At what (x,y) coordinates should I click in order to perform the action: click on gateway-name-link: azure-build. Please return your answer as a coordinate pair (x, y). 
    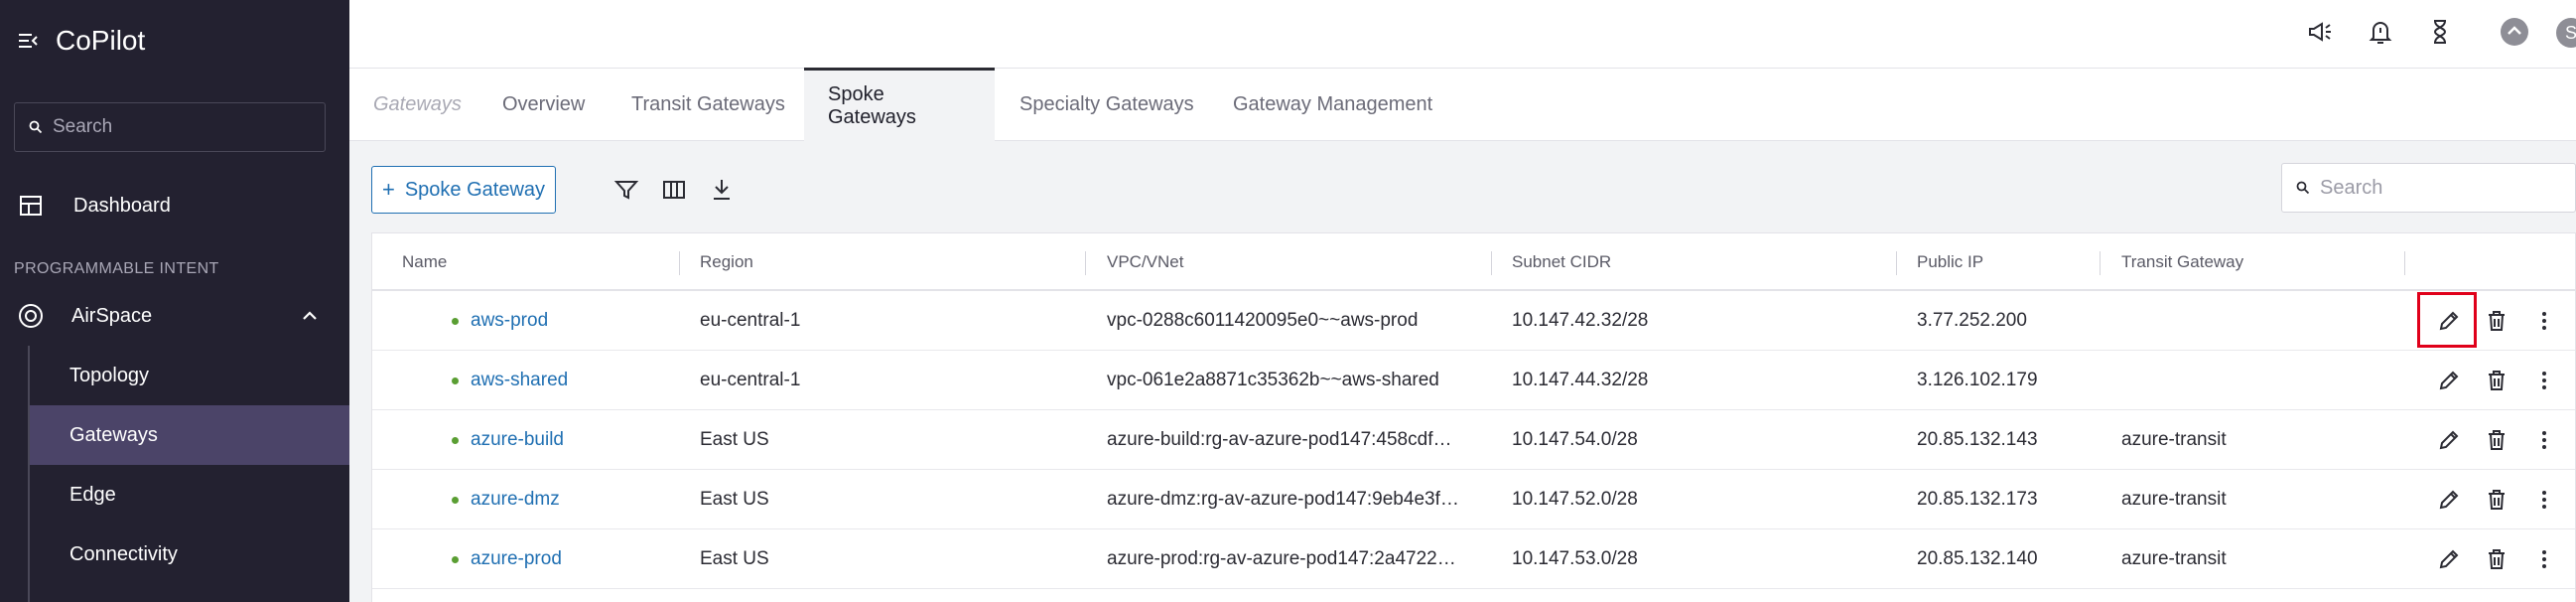
    Looking at the image, I should click on (518, 440).